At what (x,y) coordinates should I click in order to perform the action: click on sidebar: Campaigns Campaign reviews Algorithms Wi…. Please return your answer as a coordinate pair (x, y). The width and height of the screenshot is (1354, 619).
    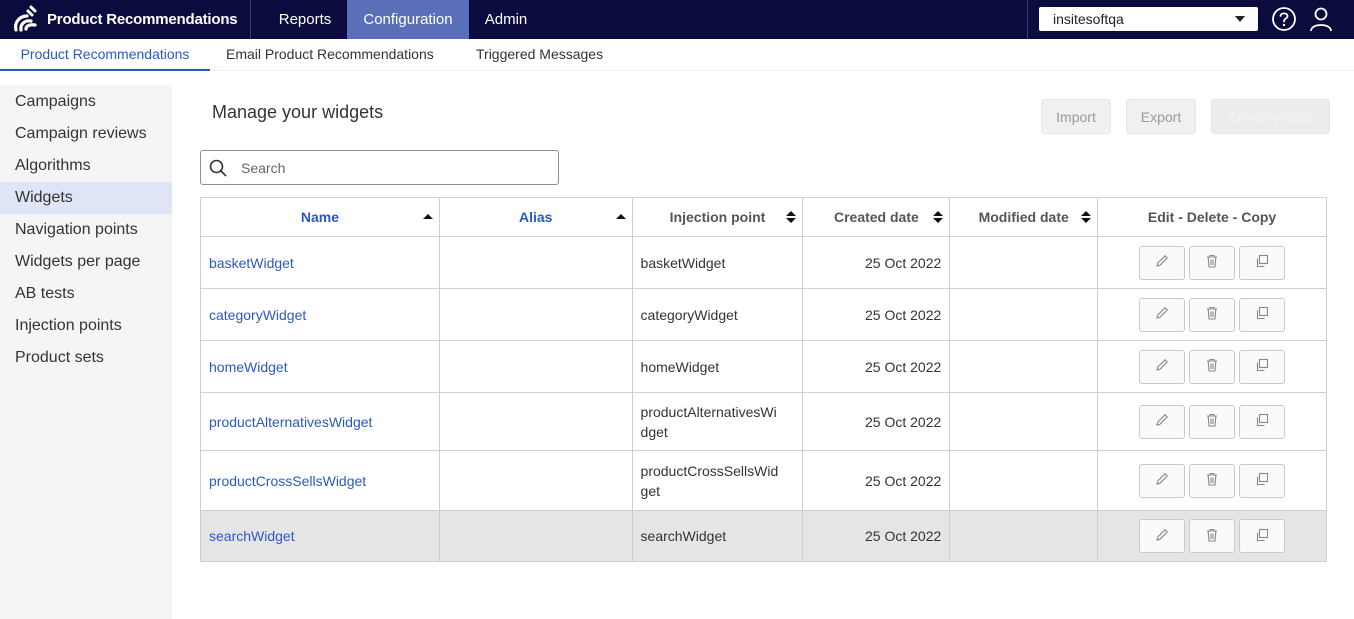
    Looking at the image, I should click on (86, 352).